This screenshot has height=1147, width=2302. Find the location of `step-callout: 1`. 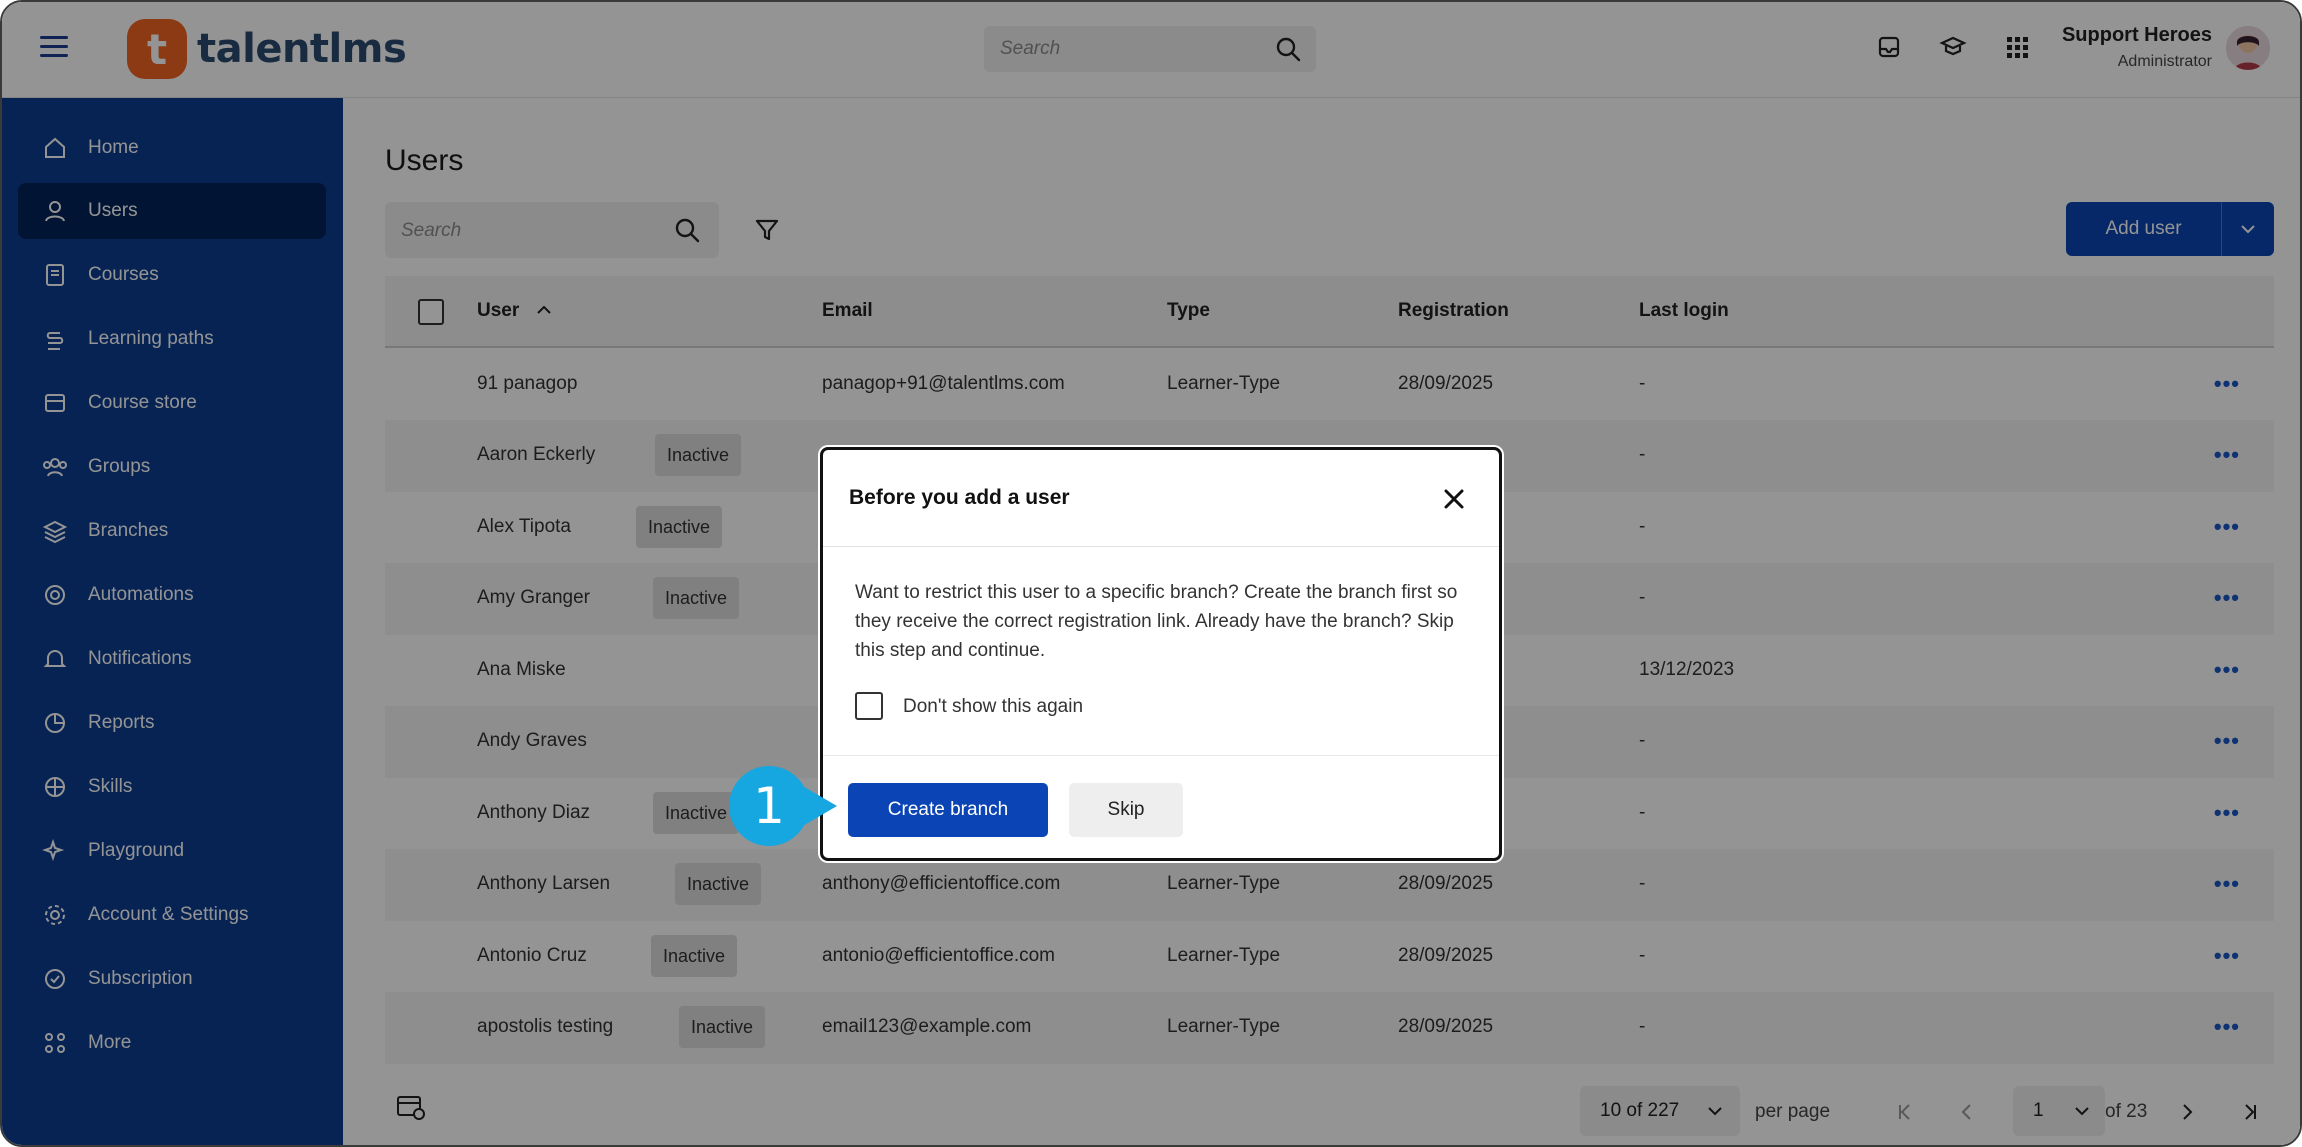

step-callout: 1 is located at coordinates (789, 806).